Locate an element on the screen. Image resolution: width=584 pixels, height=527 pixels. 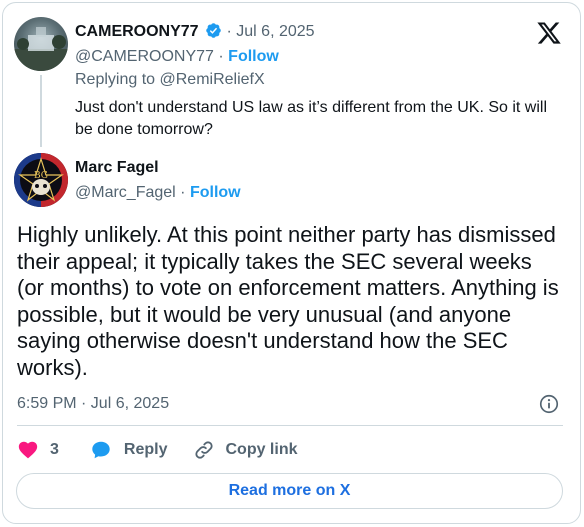
main-handle: @Marc_Fagel is located at coordinates (125, 192).